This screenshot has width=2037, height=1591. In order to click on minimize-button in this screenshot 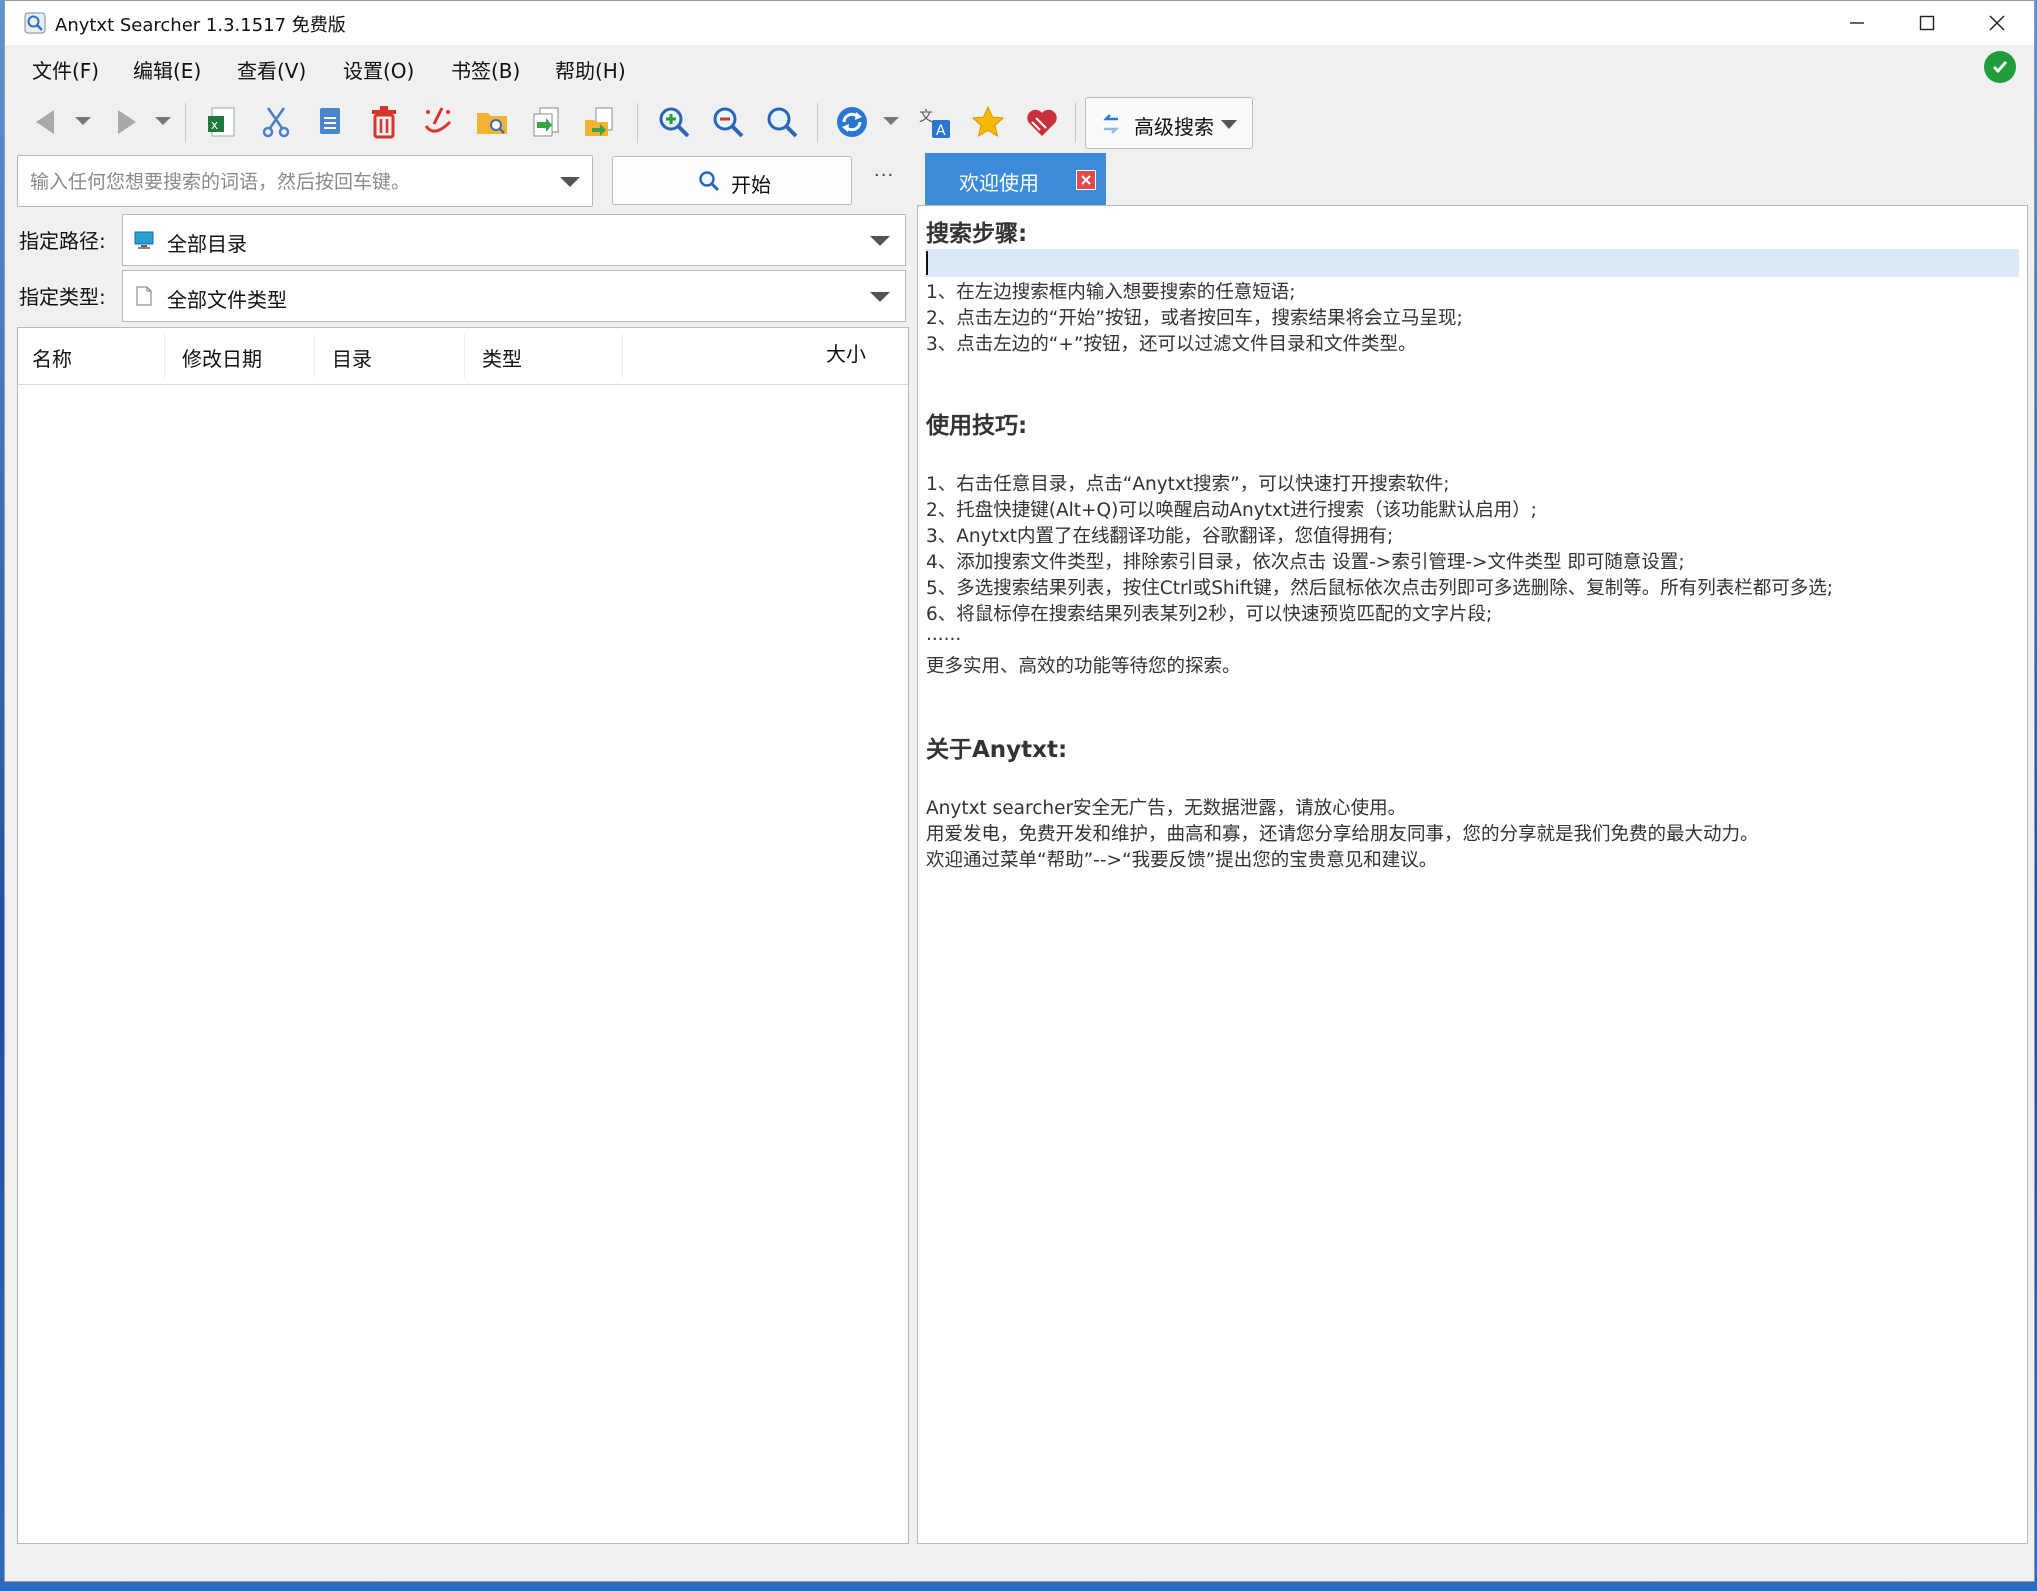, I will do `click(1857, 23)`.